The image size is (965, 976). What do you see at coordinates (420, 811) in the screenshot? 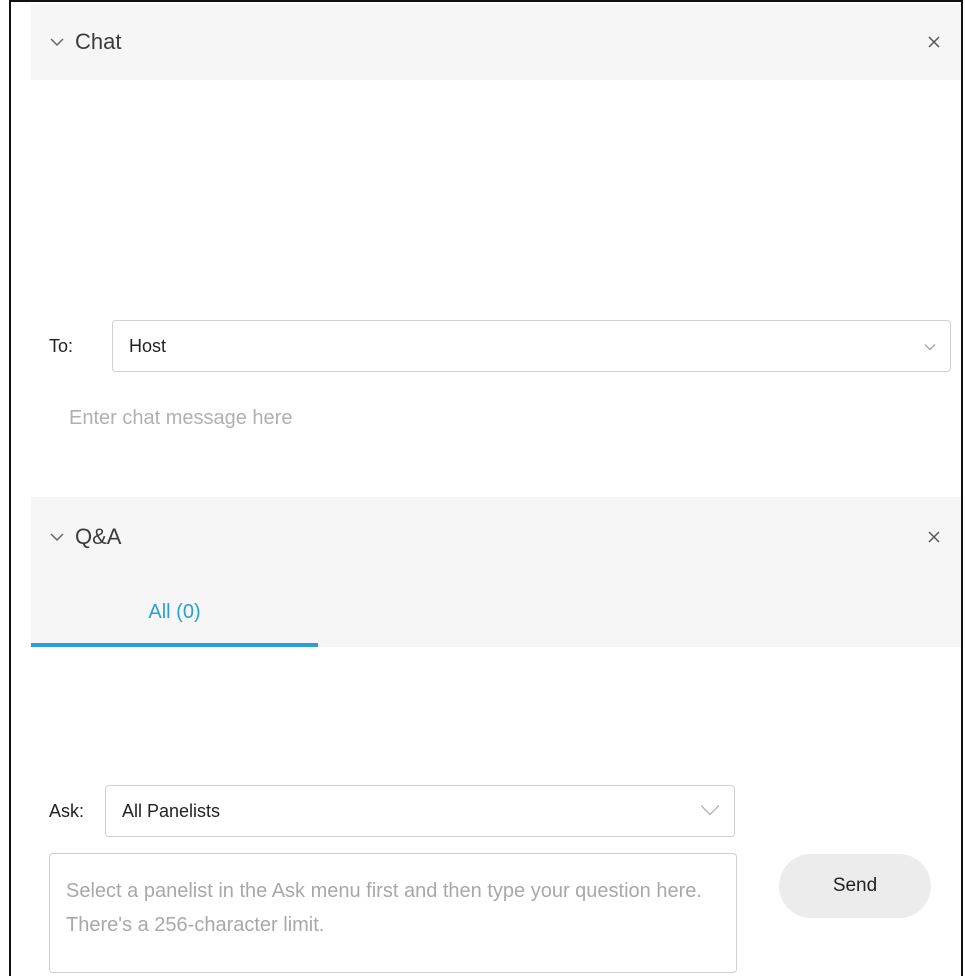
I see `ask-select: All Panelists` at bounding box center [420, 811].